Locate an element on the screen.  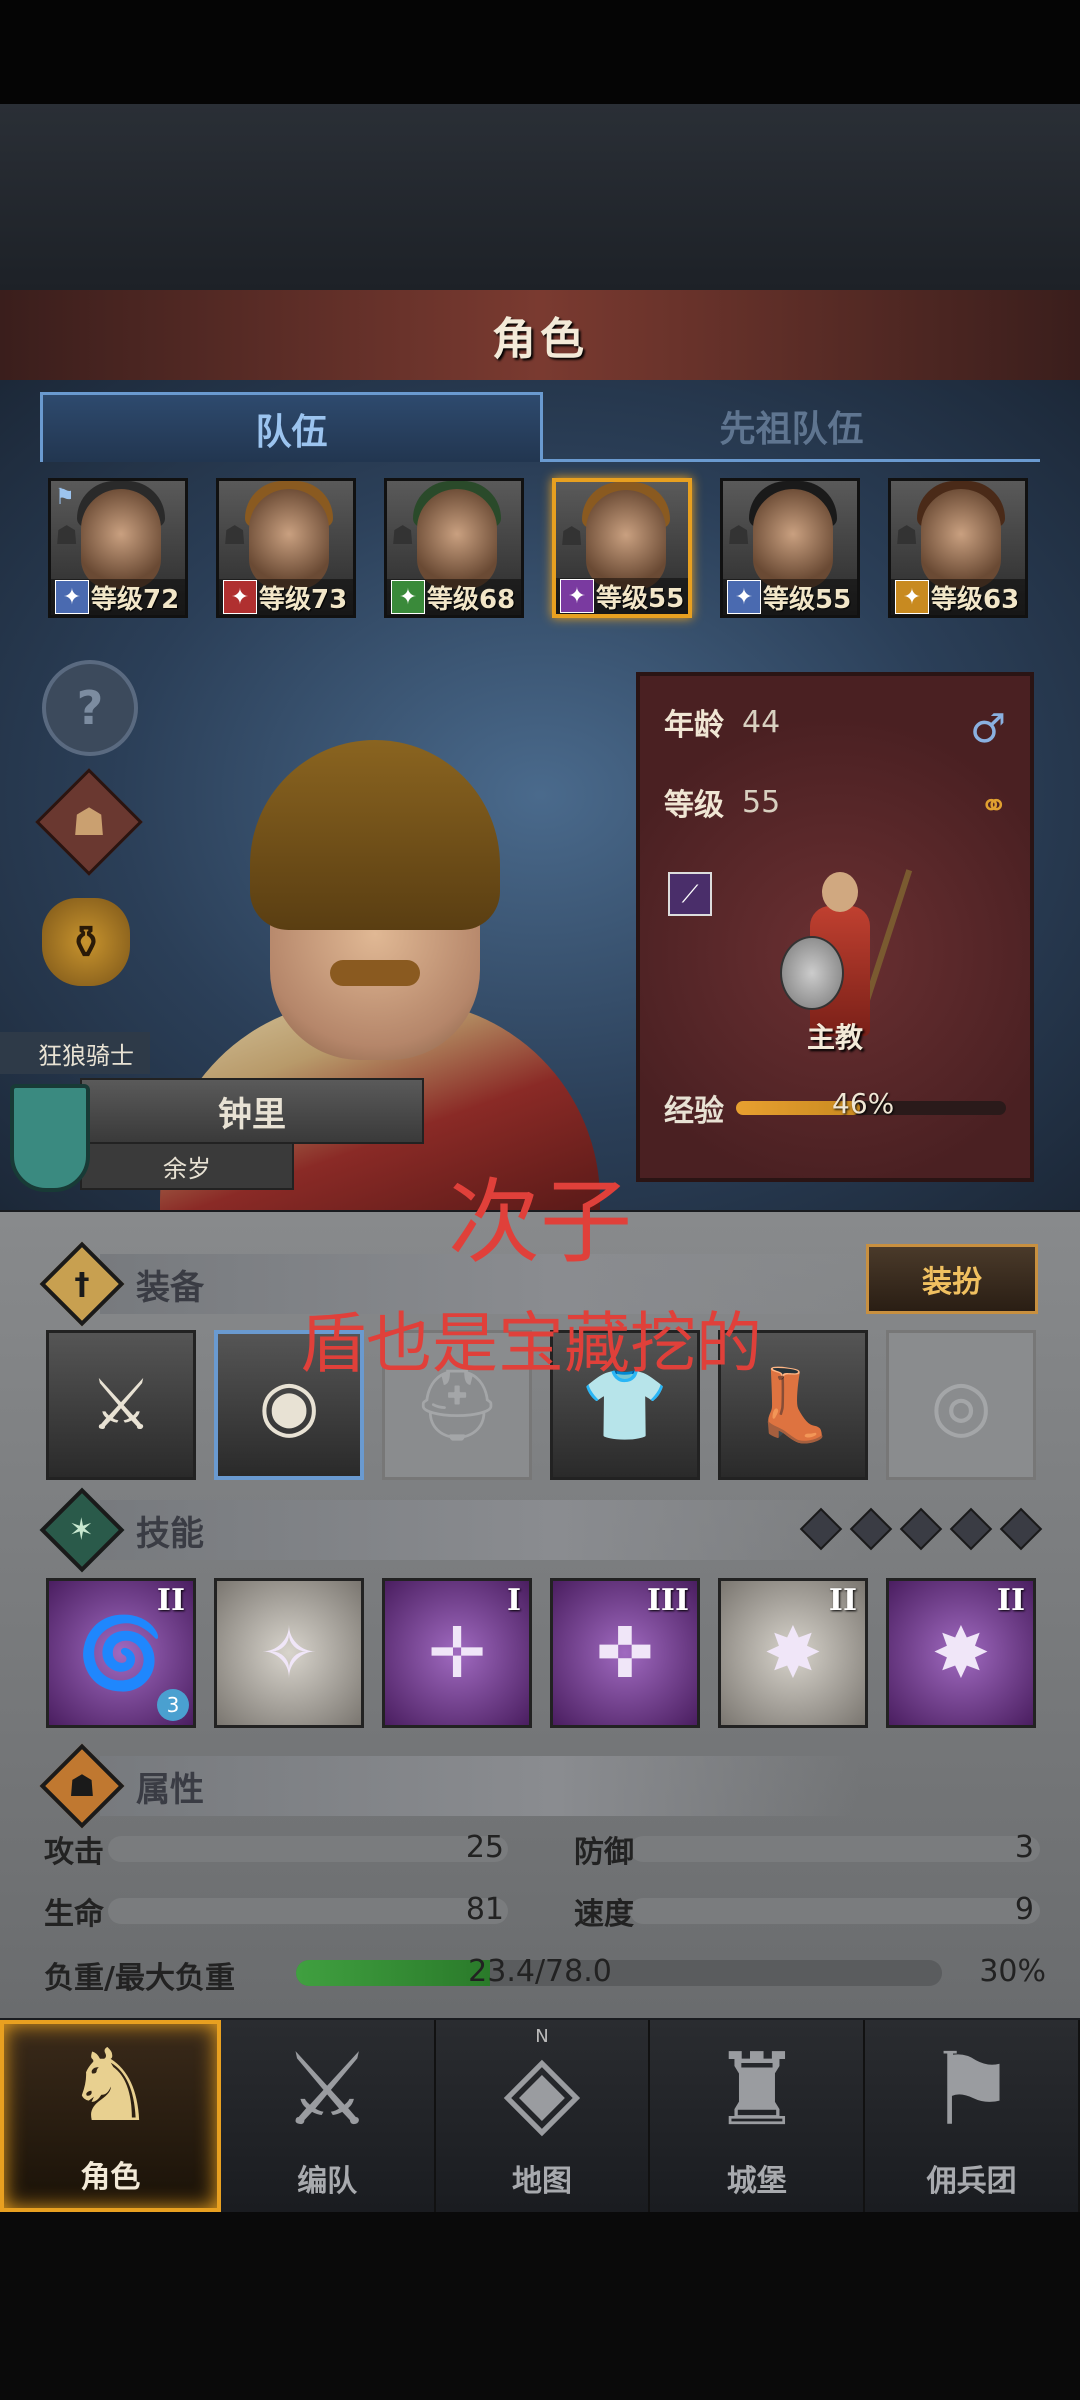
nav-label: 城堡 is located at coordinates (756, 2181).